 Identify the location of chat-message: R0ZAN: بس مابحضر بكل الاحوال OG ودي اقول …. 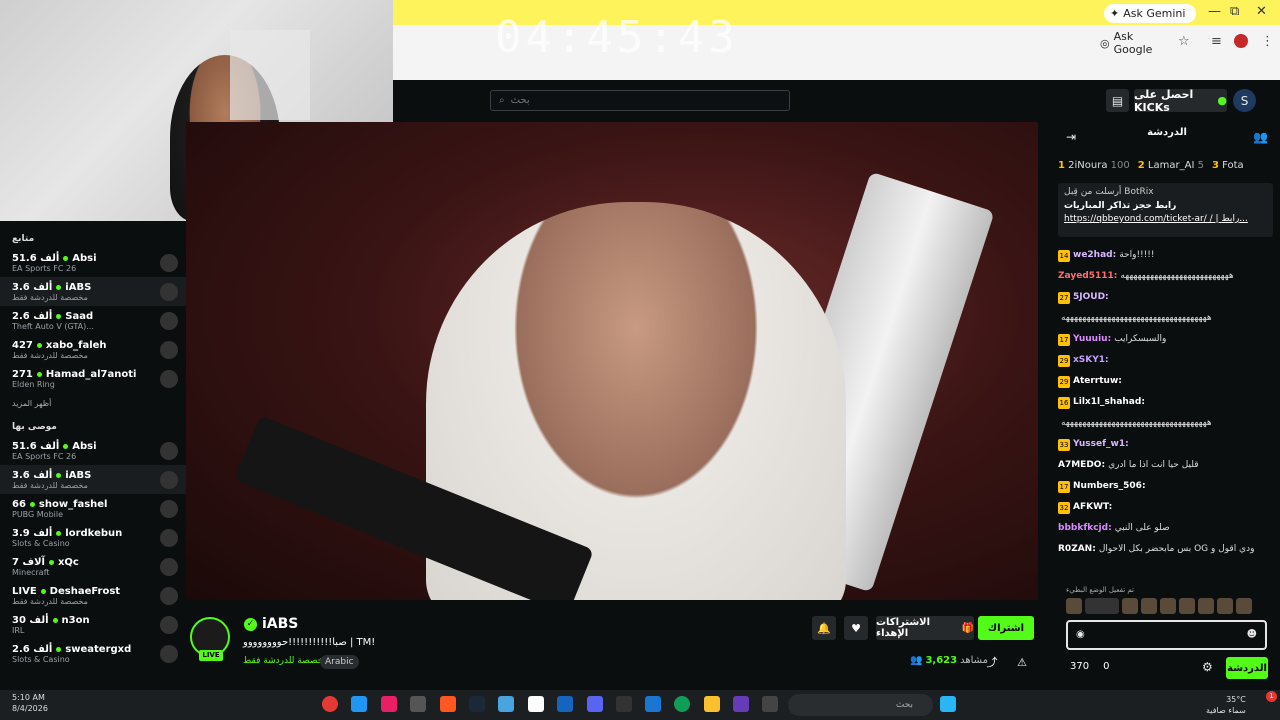
(1164, 549).